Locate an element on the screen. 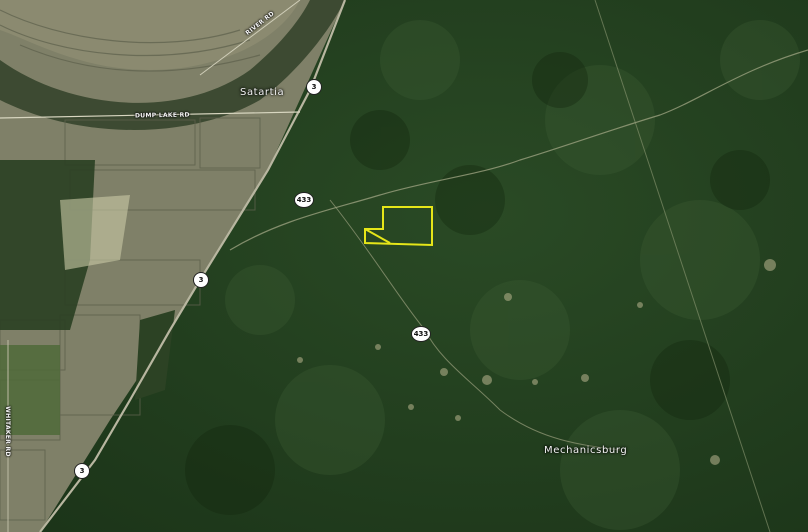 The width and height of the screenshot is (808, 532). town-label-satartia: Satartia is located at coordinates (262, 92).